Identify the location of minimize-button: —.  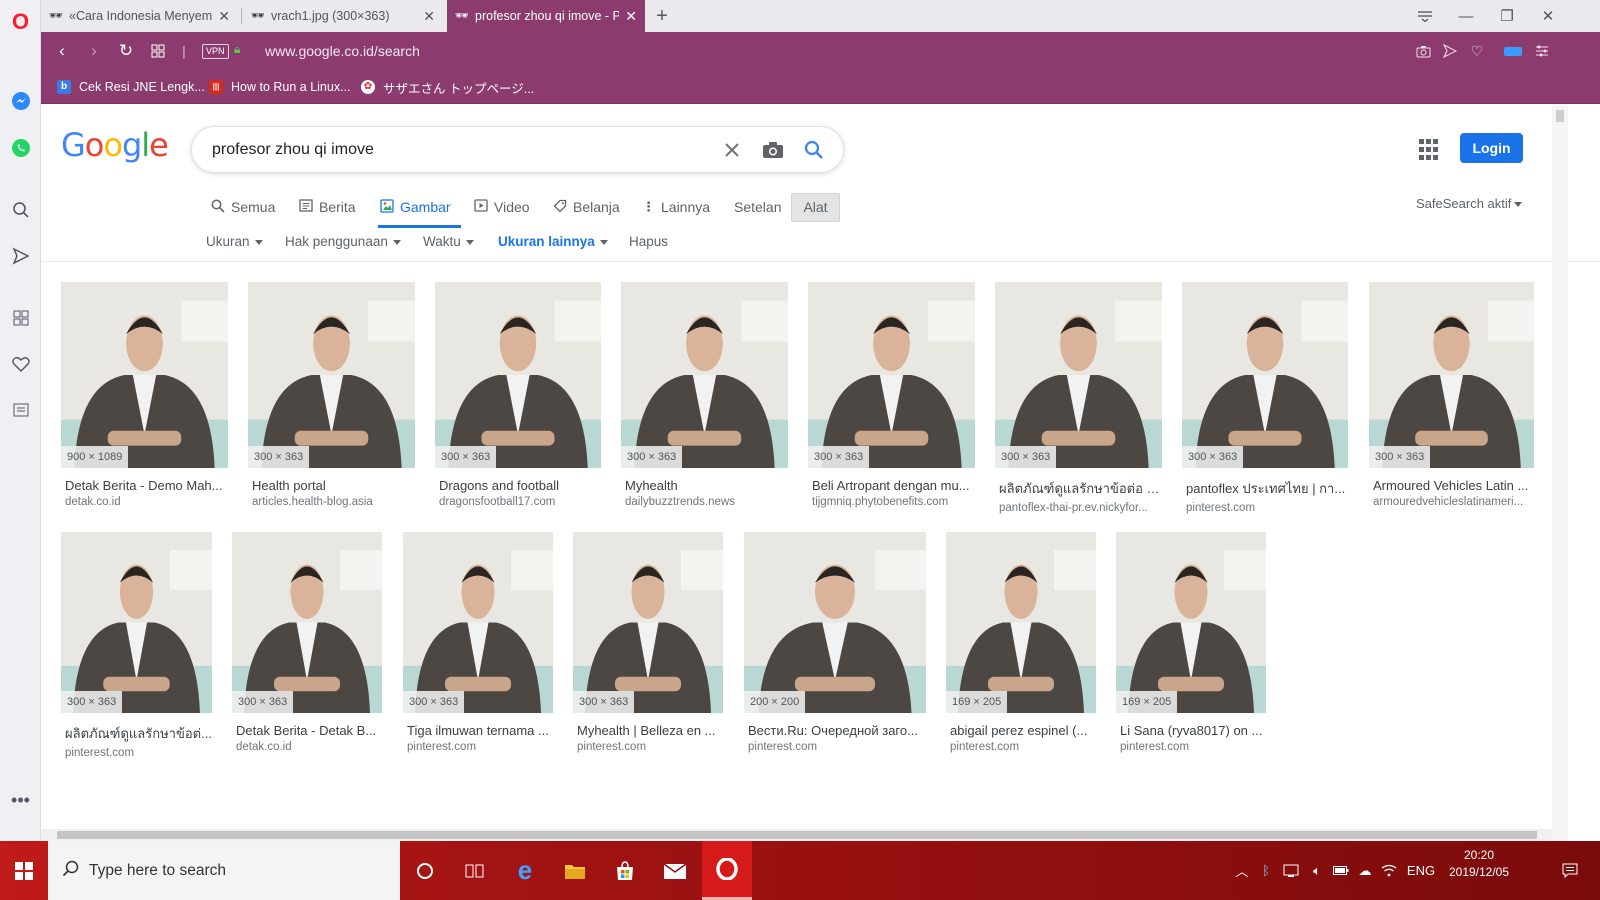
(1466, 16).